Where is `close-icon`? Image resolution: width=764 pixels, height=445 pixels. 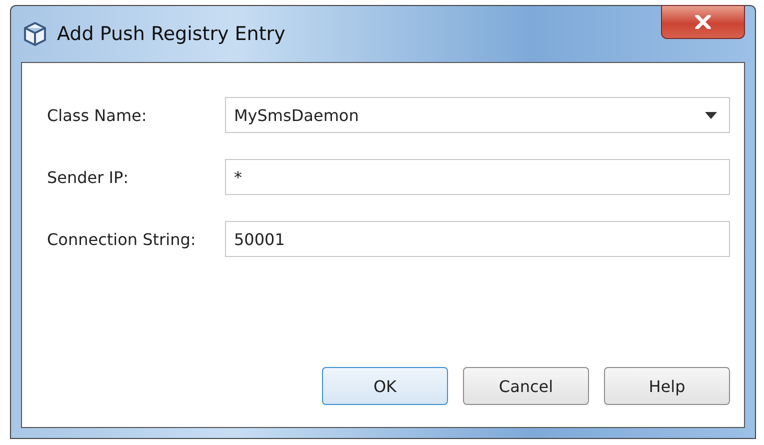
close-icon is located at coordinates (703, 22).